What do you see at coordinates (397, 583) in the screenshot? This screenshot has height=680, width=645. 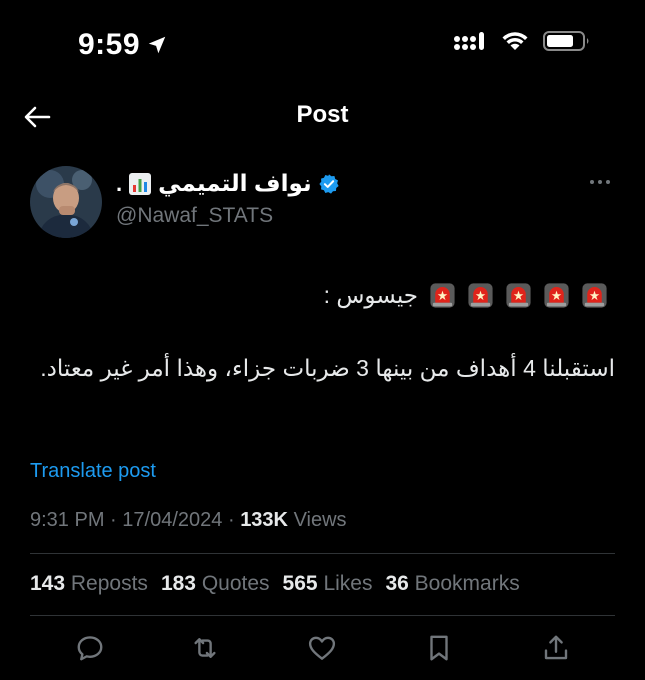 I see `bookmarks-count: 36` at bounding box center [397, 583].